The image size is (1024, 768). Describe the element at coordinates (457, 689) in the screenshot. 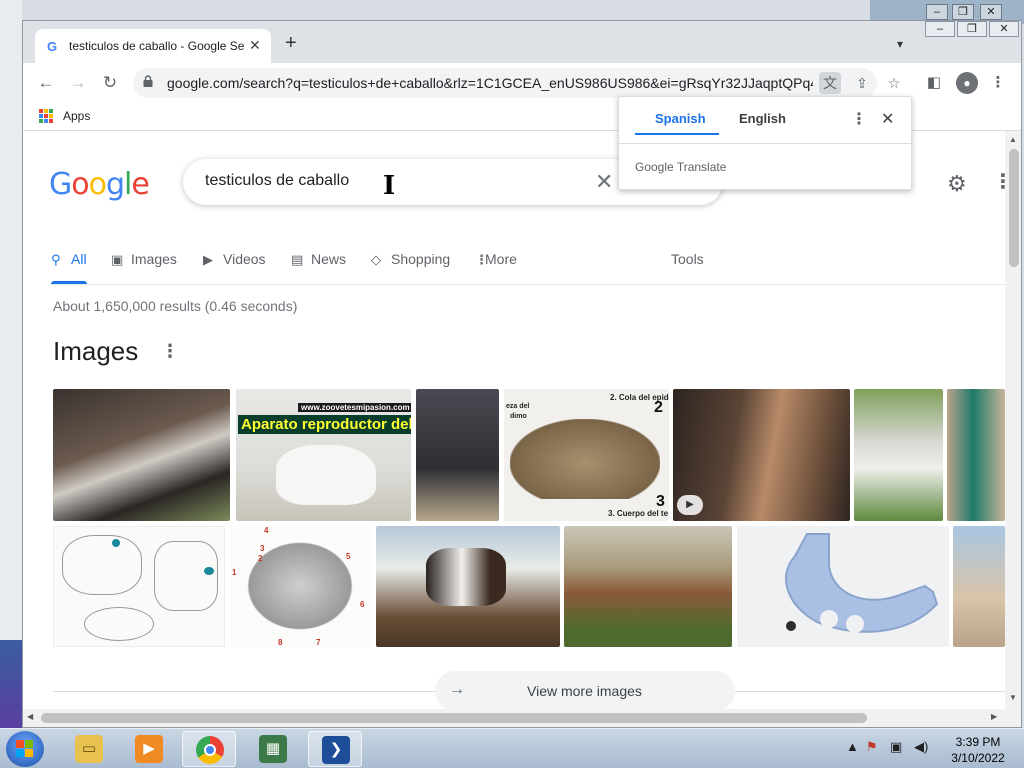

I see `arrow-right-icon: →` at that location.